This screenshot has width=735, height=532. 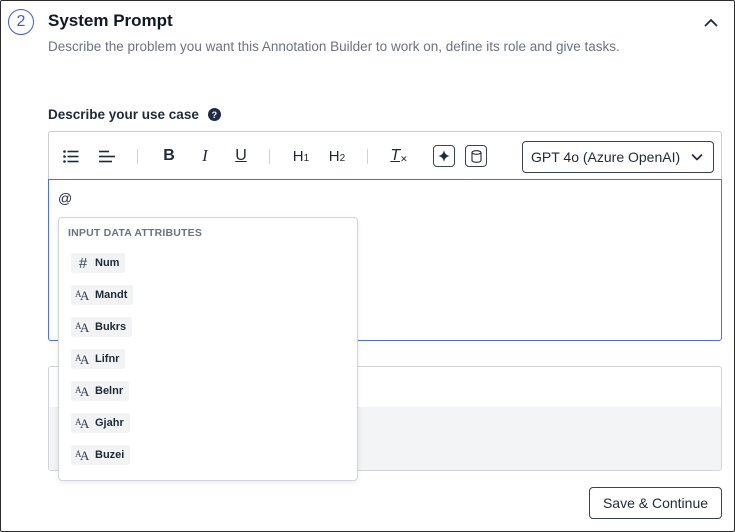 I want to click on bullet-list-icon, so click(x=71, y=156).